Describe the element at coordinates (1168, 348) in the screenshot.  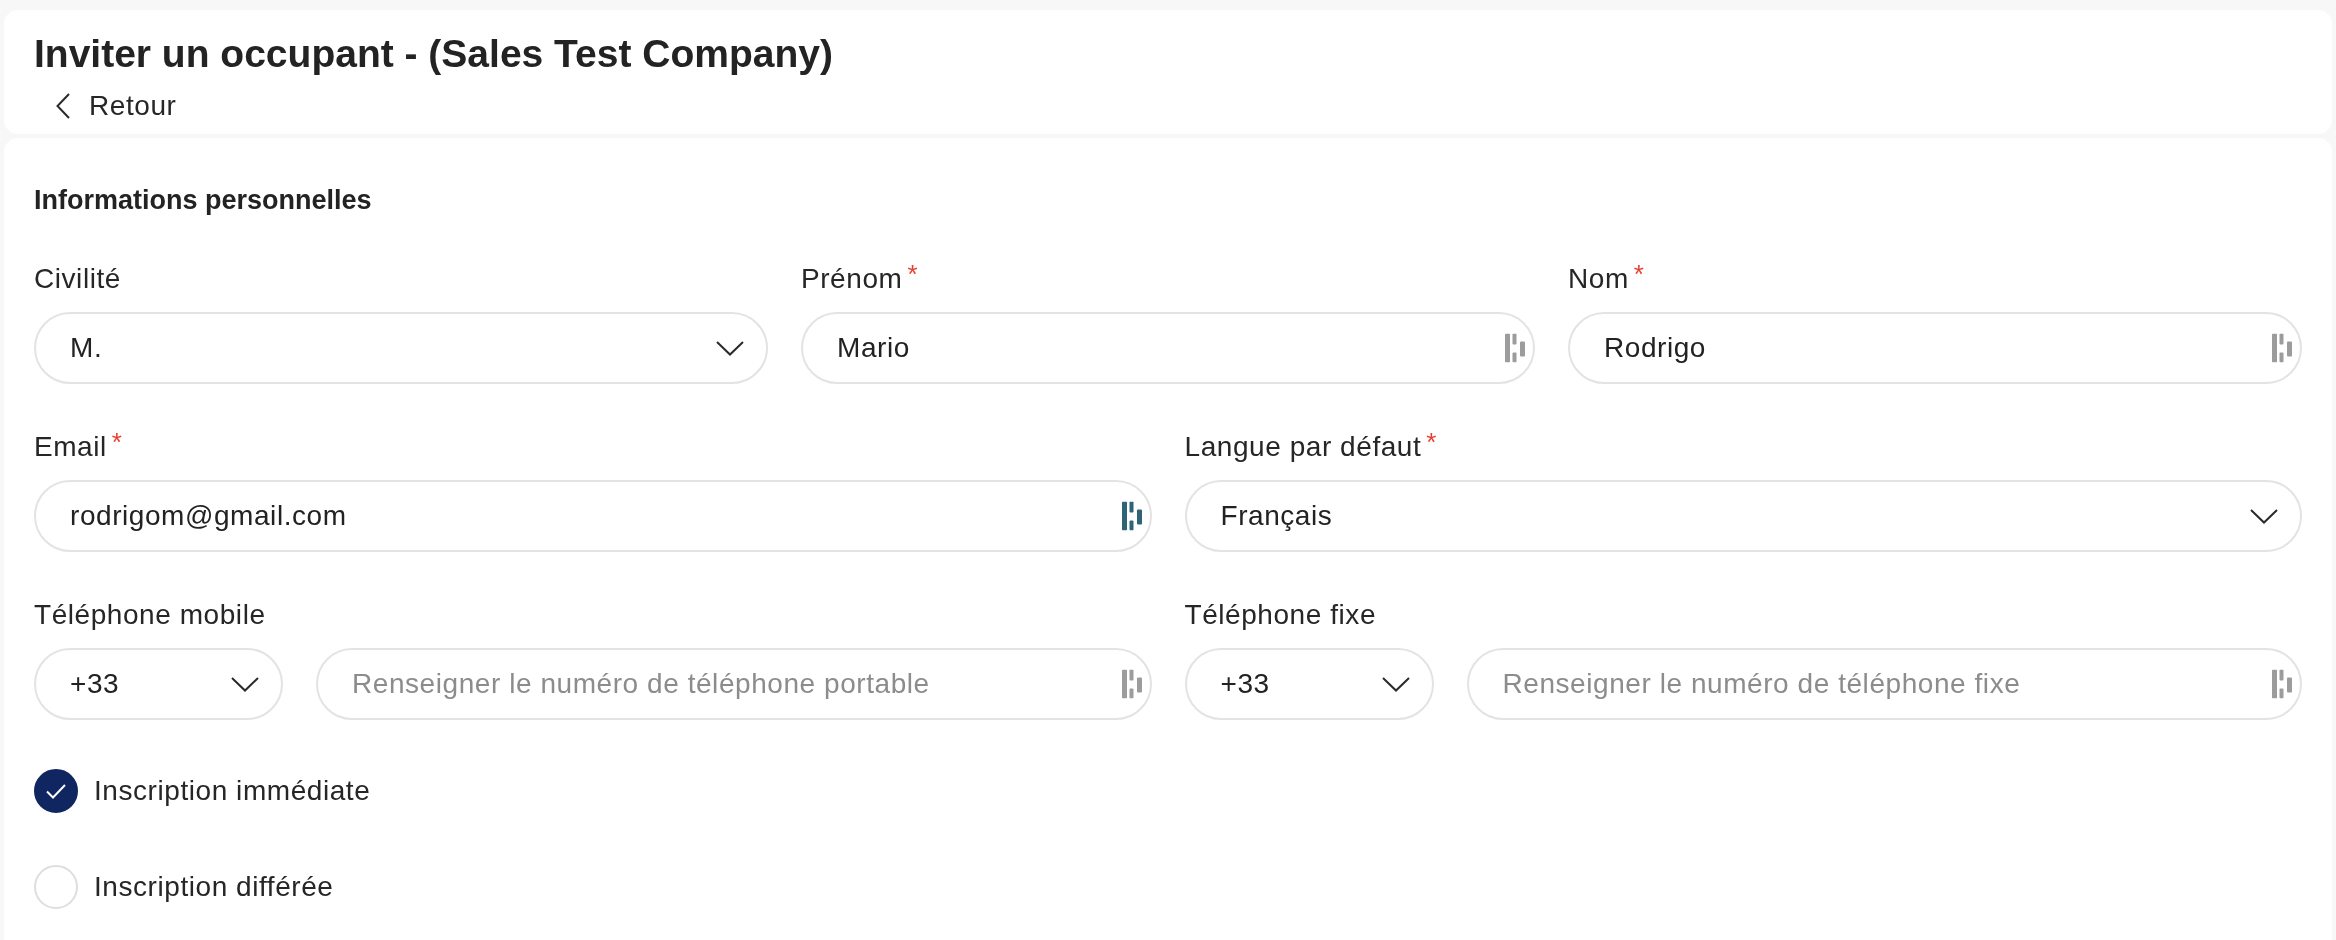
I see `text-field: Mario` at that location.